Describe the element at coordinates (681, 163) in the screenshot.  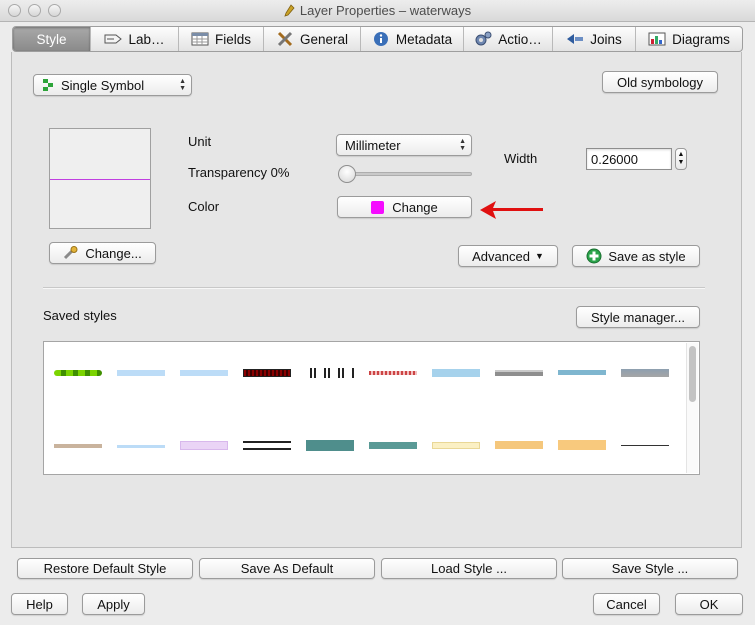
I see `down-arrow-icon: ▼` at that location.